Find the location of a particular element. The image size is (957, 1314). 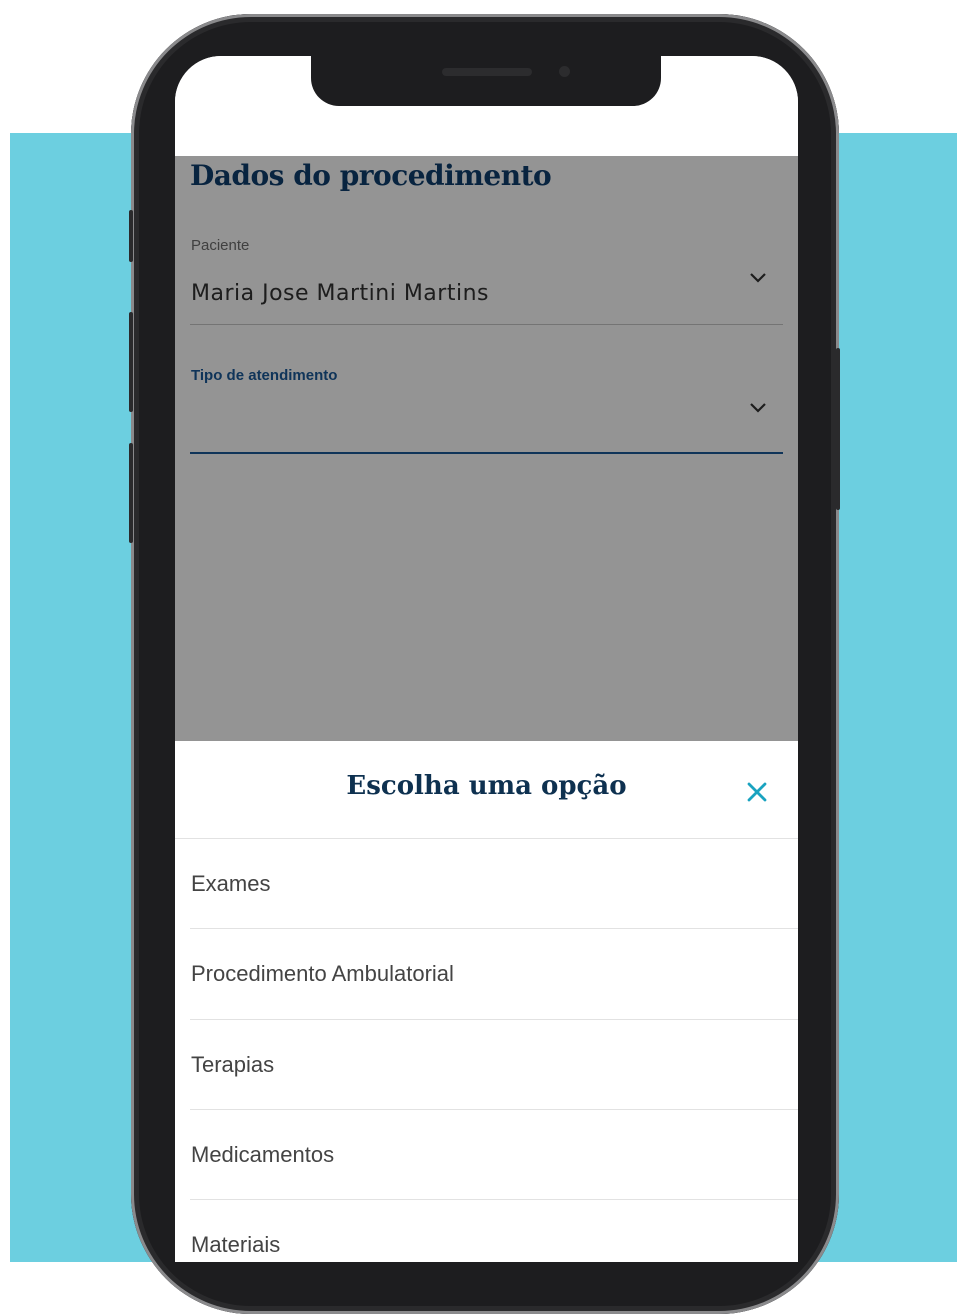

option-exames: Exames is located at coordinates (494, 883).